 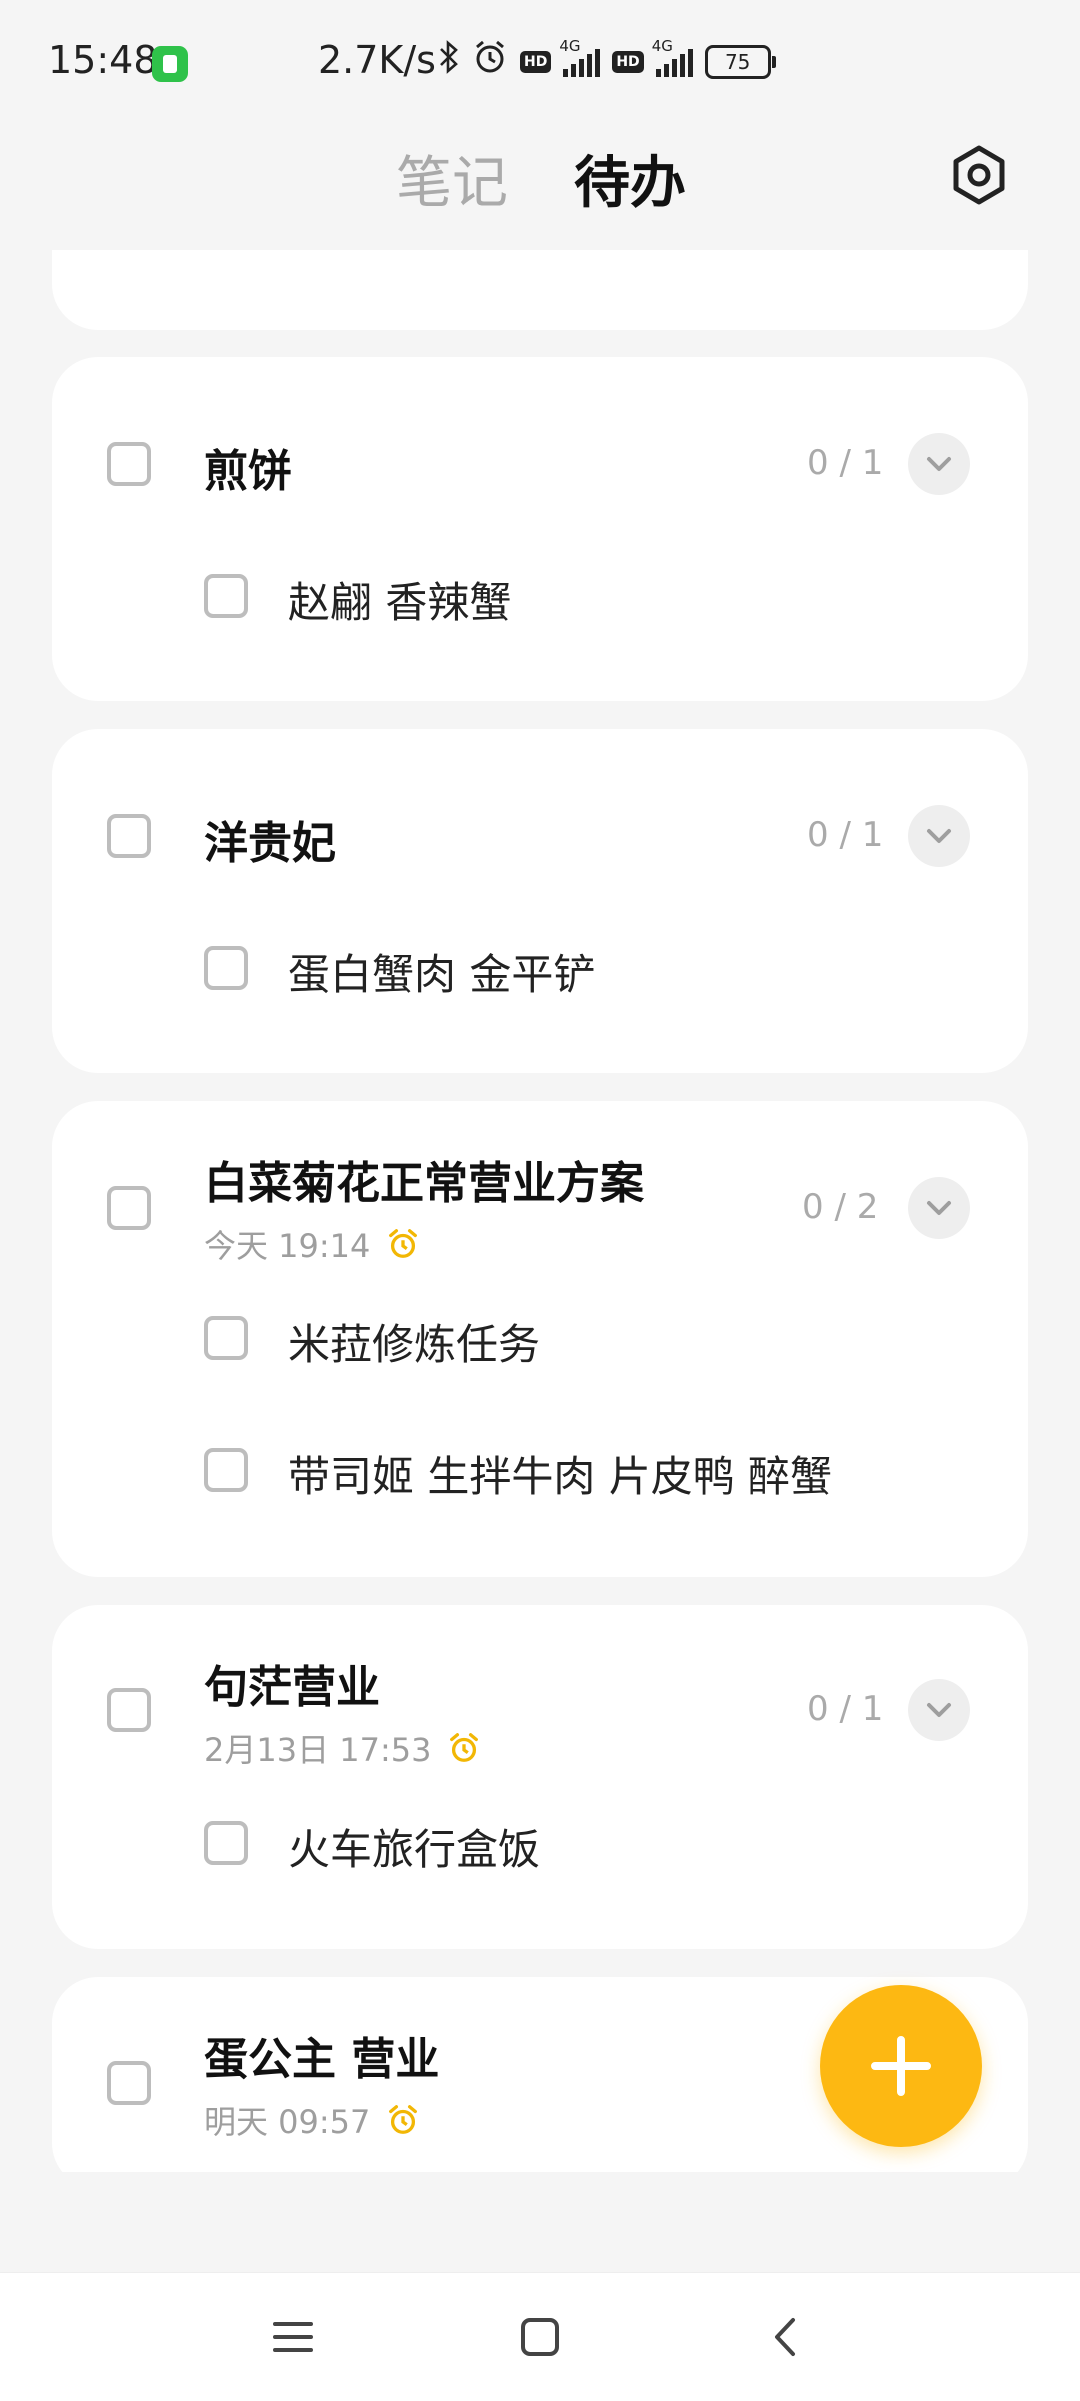 What do you see at coordinates (540, 529) in the screenshot?
I see `todo-card: 煎饼 0 / 1 赵翩 香辣蟹` at bounding box center [540, 529].